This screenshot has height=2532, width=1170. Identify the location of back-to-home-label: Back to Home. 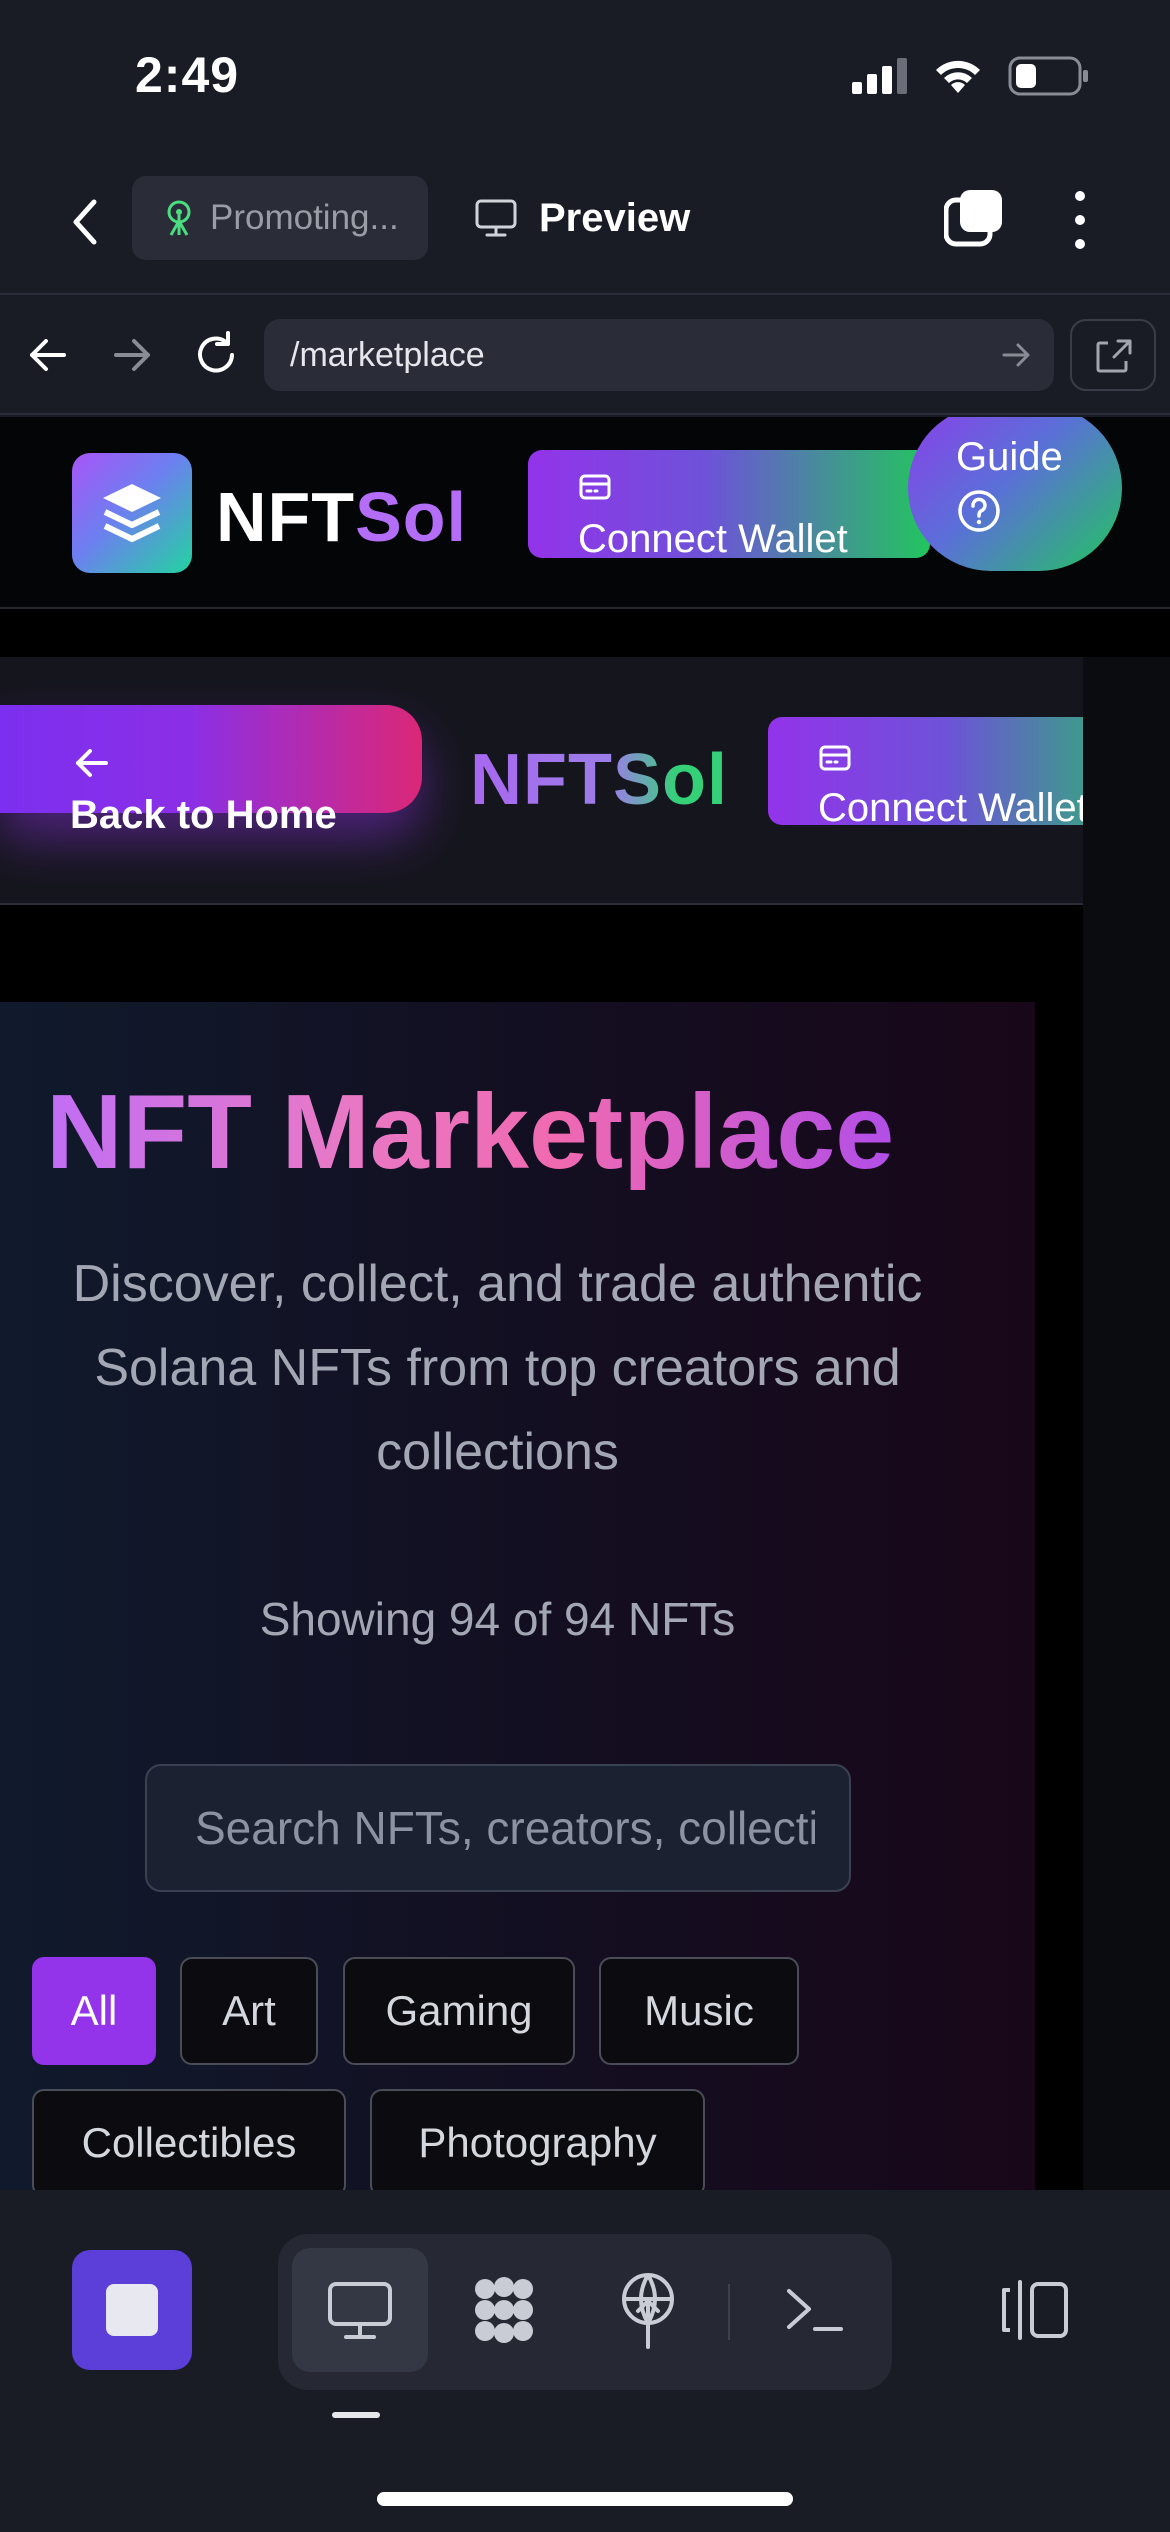
(203, 815).